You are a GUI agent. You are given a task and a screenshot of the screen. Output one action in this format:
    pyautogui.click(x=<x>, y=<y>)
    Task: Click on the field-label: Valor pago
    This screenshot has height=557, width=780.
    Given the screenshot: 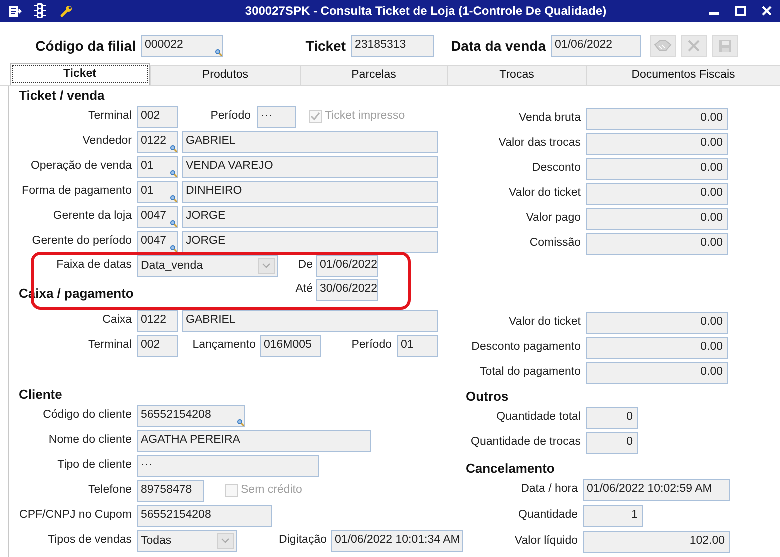 What is the action you would take?
    pyautogui.click(x=553, y=218)
    